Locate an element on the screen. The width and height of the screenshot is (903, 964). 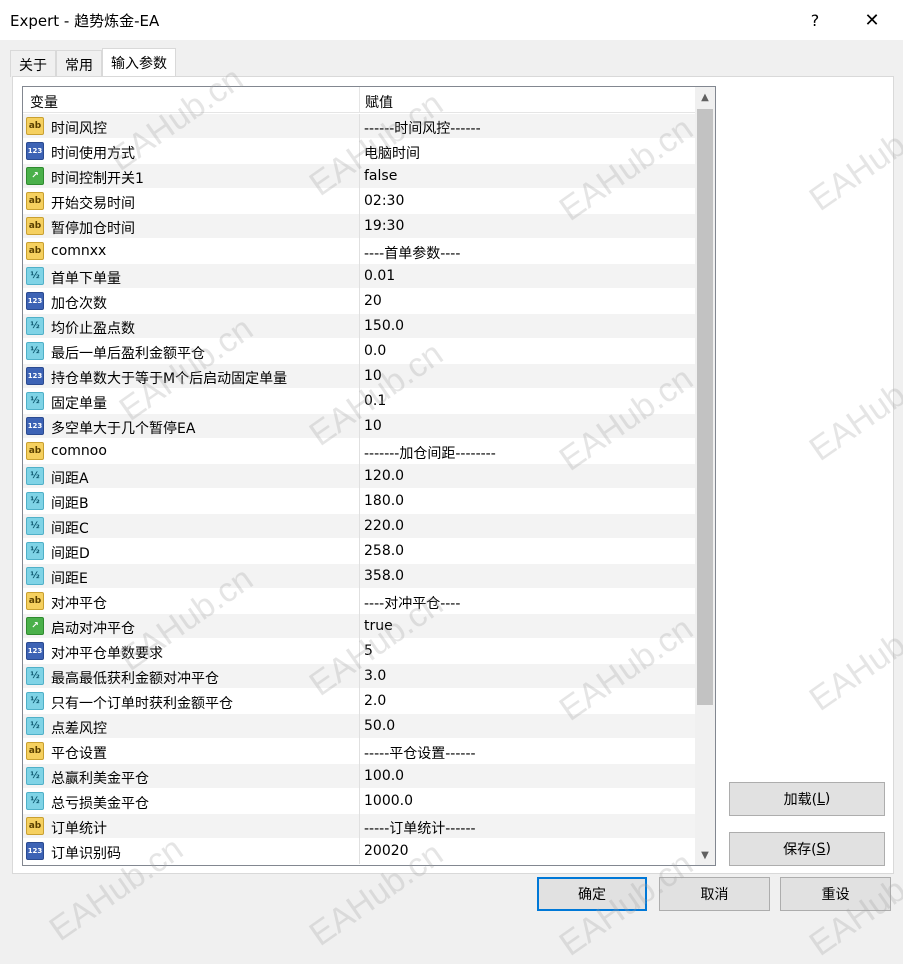
param-value: -------加仓间距-------- is located at coordinates (430, 453).